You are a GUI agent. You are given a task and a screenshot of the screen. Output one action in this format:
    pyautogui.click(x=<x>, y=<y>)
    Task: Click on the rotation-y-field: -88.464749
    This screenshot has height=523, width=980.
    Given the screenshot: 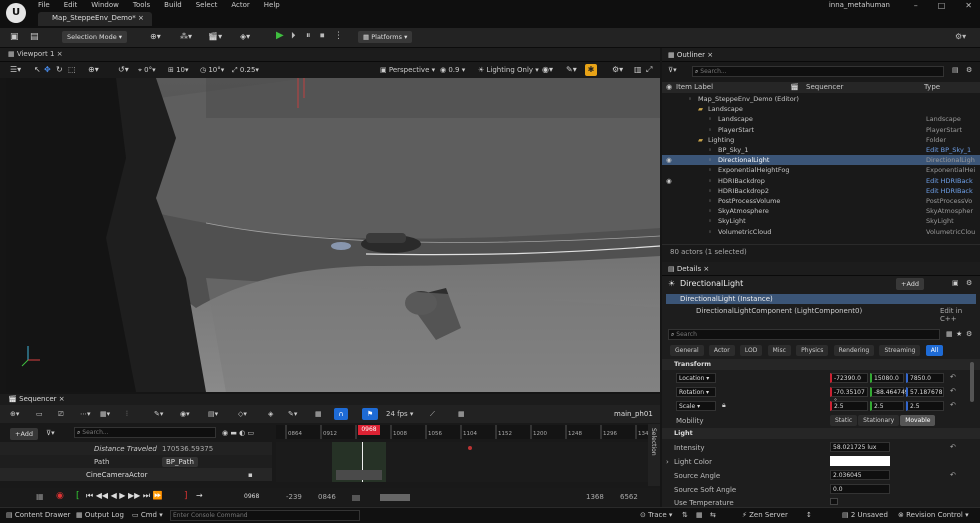 What is the action you would take?
    pyautogui.click(x=889, y=392)
    